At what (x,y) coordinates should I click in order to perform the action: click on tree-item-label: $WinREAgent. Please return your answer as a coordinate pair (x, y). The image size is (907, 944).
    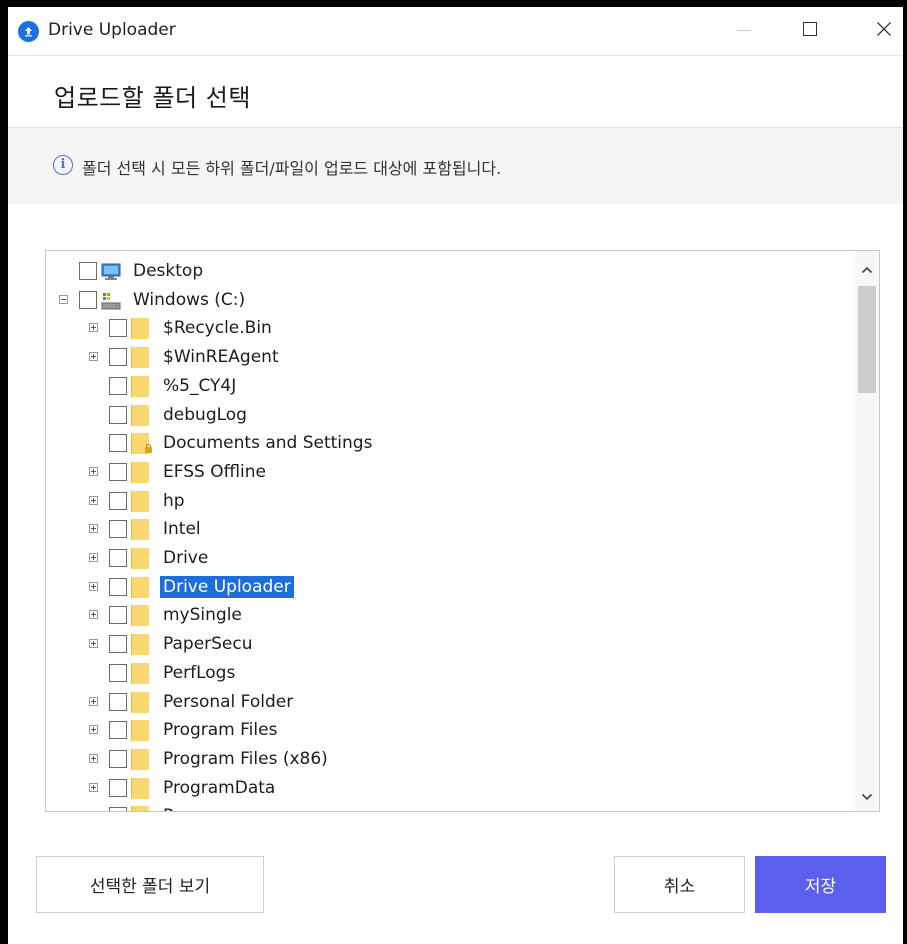
    Looking at the image, I should click on (221, 357).